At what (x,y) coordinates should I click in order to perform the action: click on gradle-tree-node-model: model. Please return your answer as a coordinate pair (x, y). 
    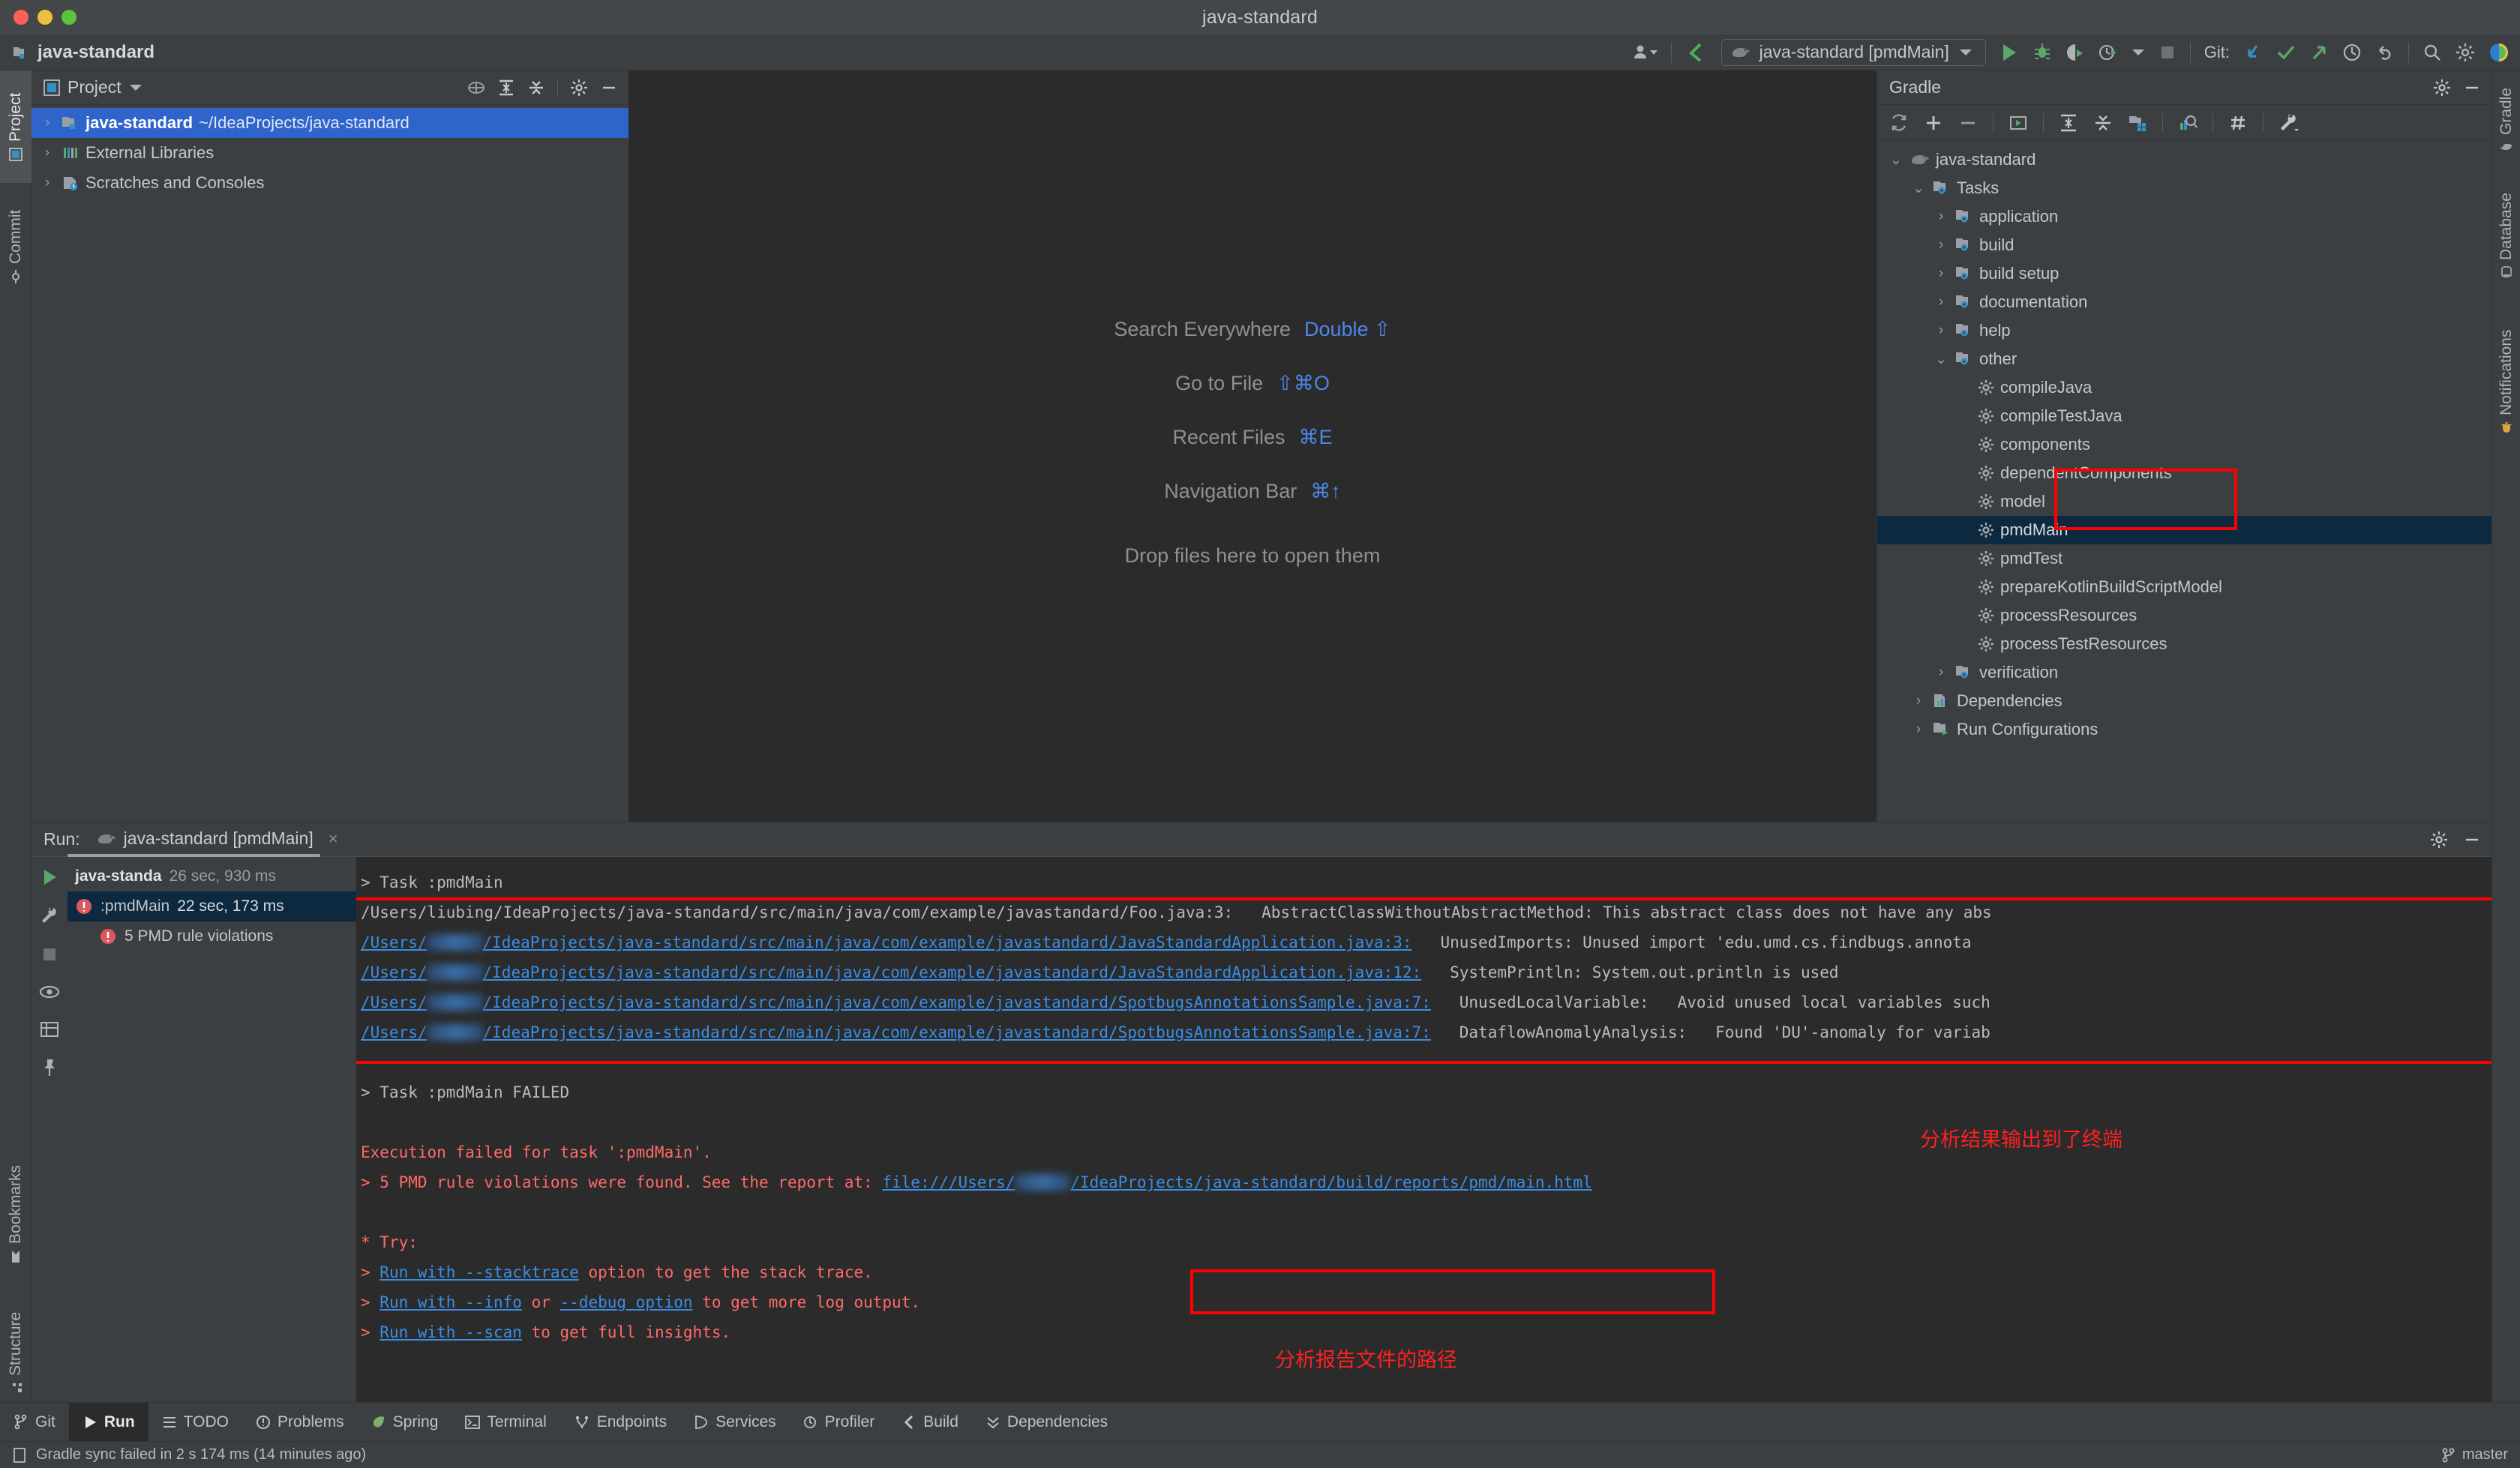
    Looking at the image, I should click on (2184, 501).